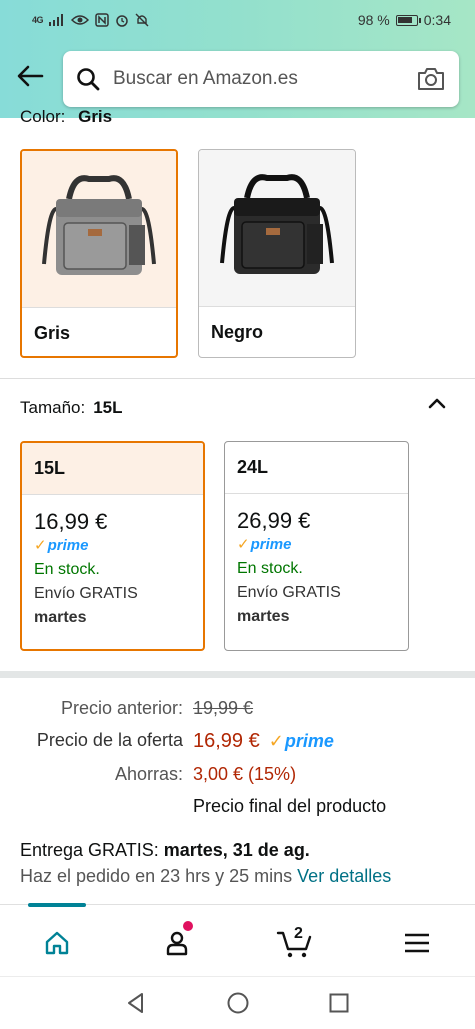  I want to click on deal-price-label: Precio de la oferta, so click(109, 740).